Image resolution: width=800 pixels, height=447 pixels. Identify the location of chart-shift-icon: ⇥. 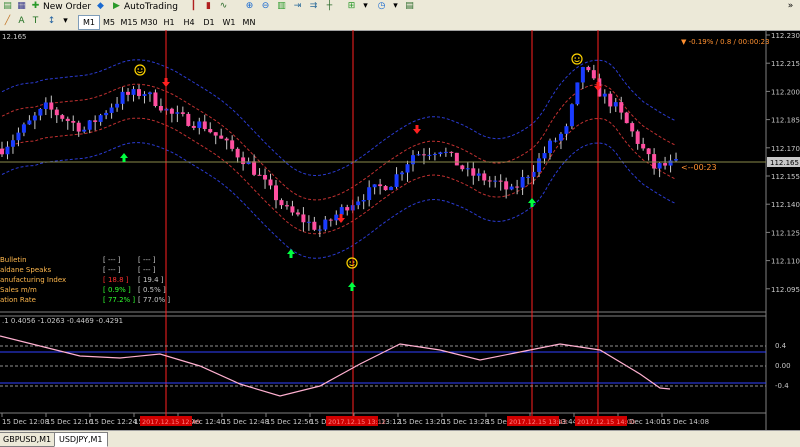
(297, 6).